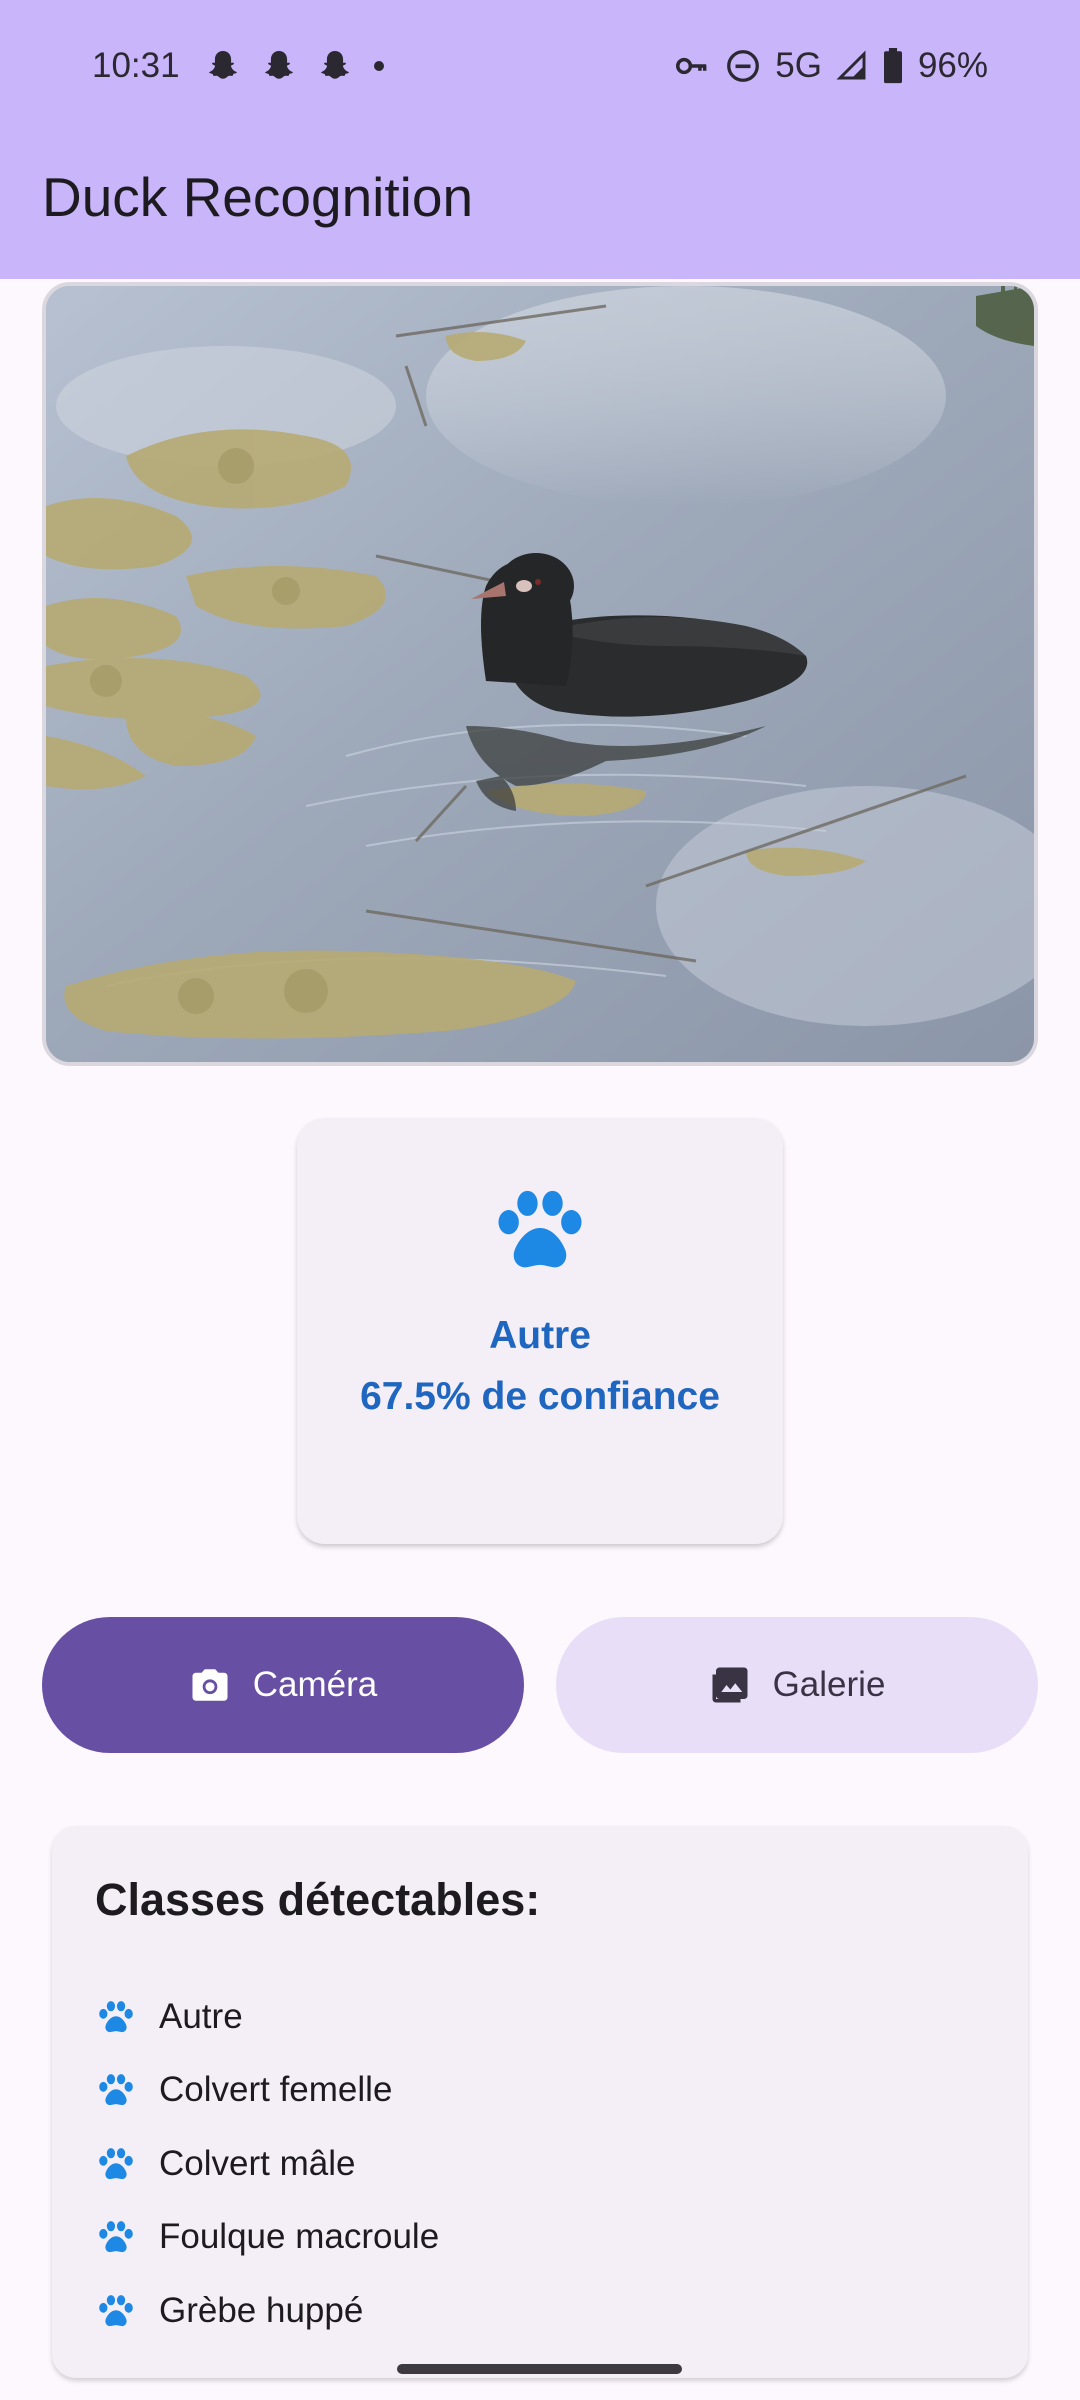  I want to click on status-bar: 10:31 5G 96%, so click(540, 68).